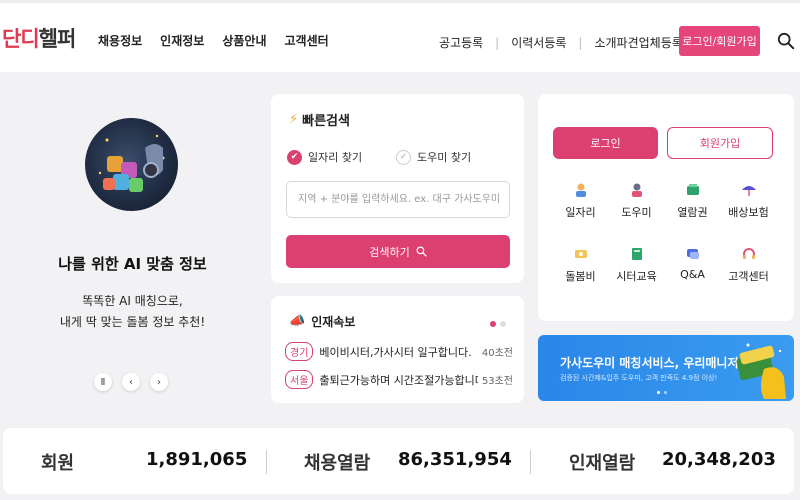  I want to click on menu-helper-label: 도우미, so click(636, 212).